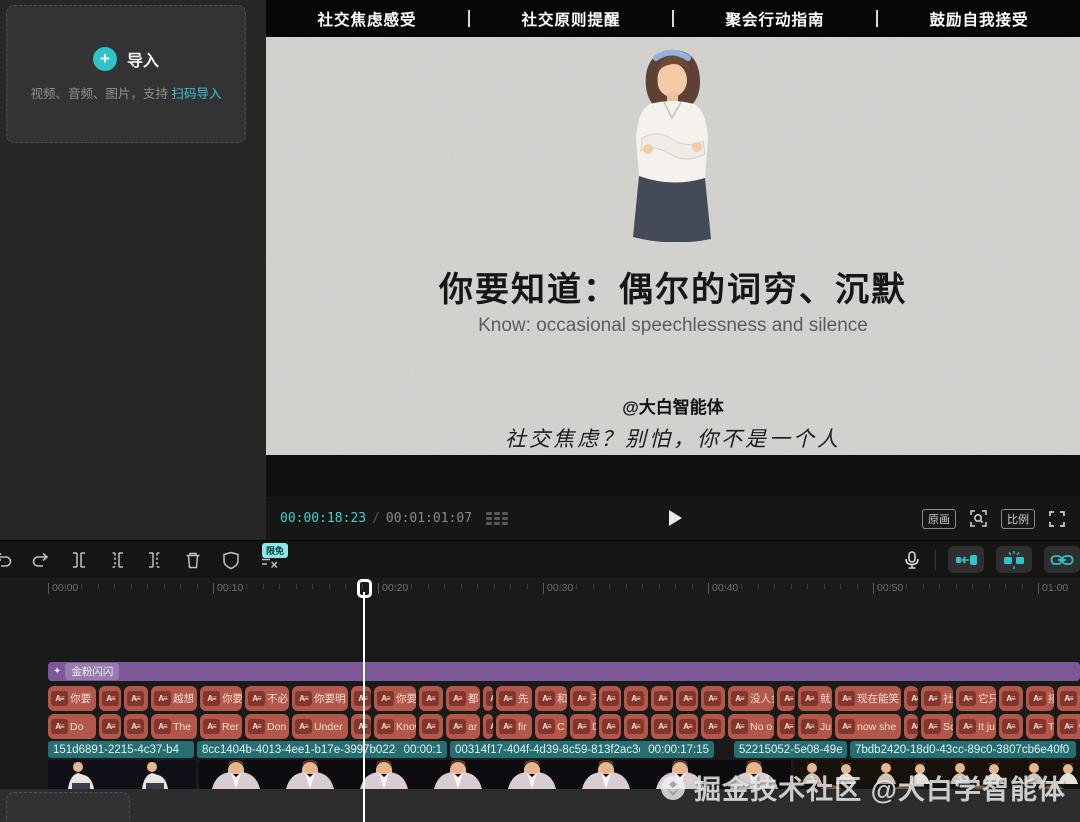 This screenshot has width=1080, height=822. I want to click on preview-zoom-icon, so click(978, 518).